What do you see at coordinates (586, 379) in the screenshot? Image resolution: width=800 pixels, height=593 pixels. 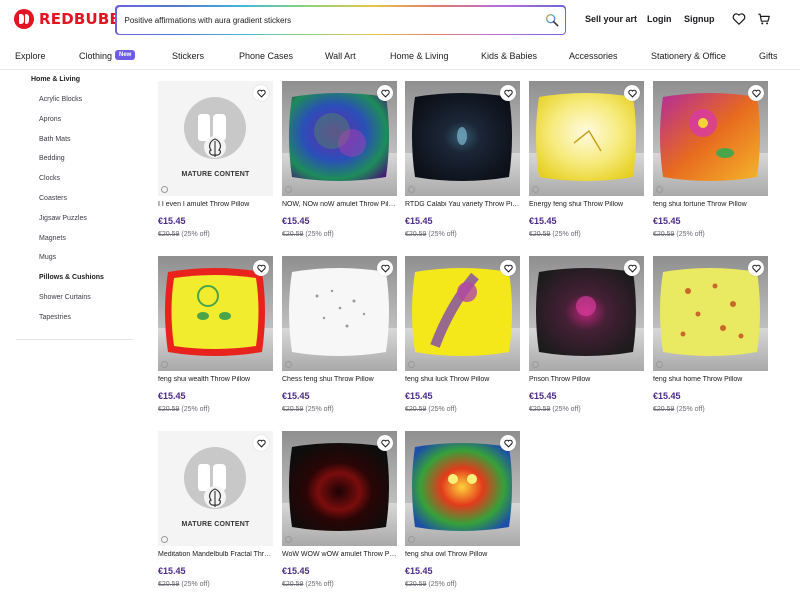 I see `product-title: Prison Throw Pillow` at bounding box center [586, 379].